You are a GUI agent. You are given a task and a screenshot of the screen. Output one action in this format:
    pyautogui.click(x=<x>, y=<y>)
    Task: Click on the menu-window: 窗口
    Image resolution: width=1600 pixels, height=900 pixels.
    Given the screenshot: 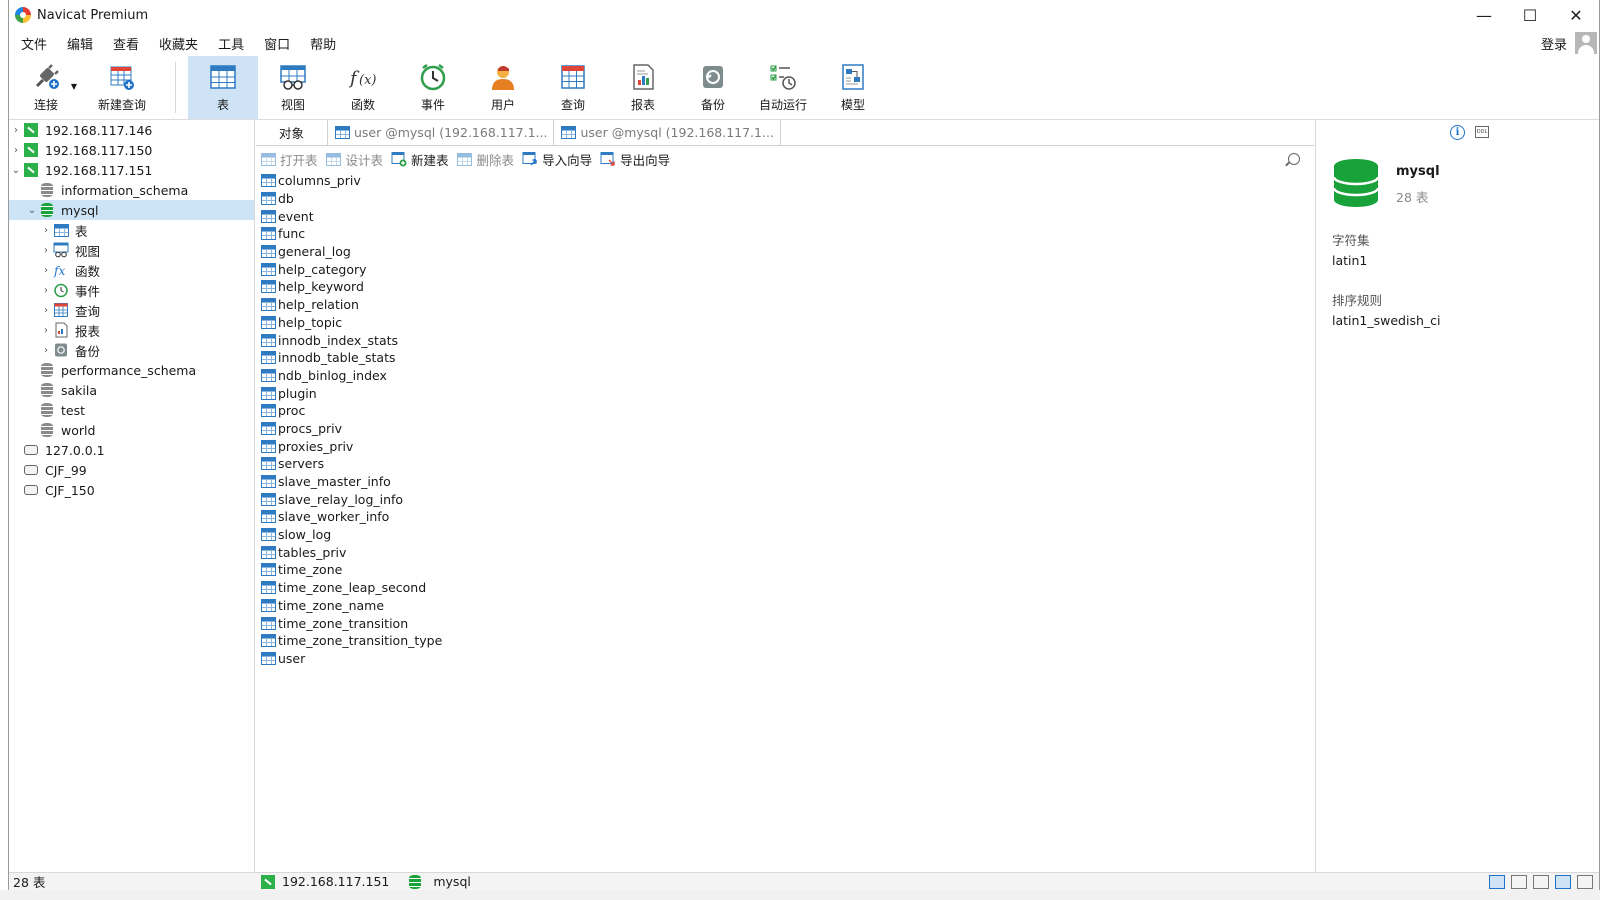 What is the action you would take?
    pyautogui.click(x=281, y=43)
    